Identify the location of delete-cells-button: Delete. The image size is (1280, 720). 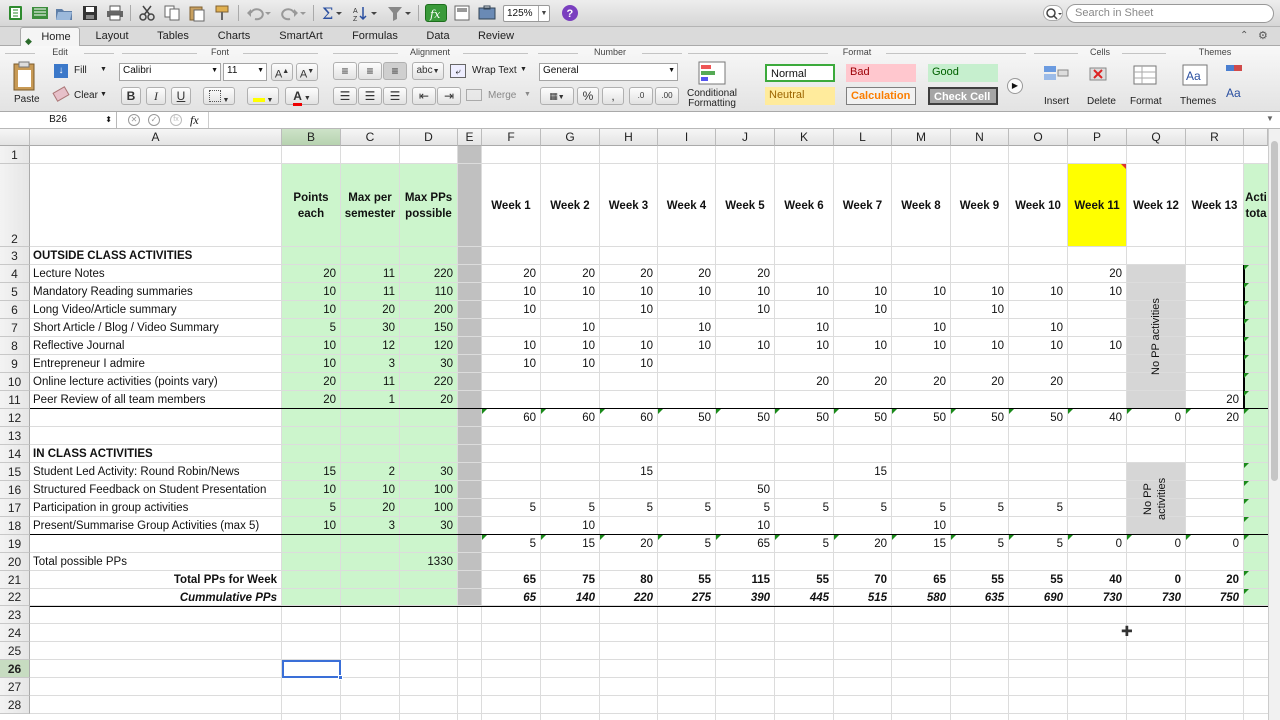
(1102, 85).